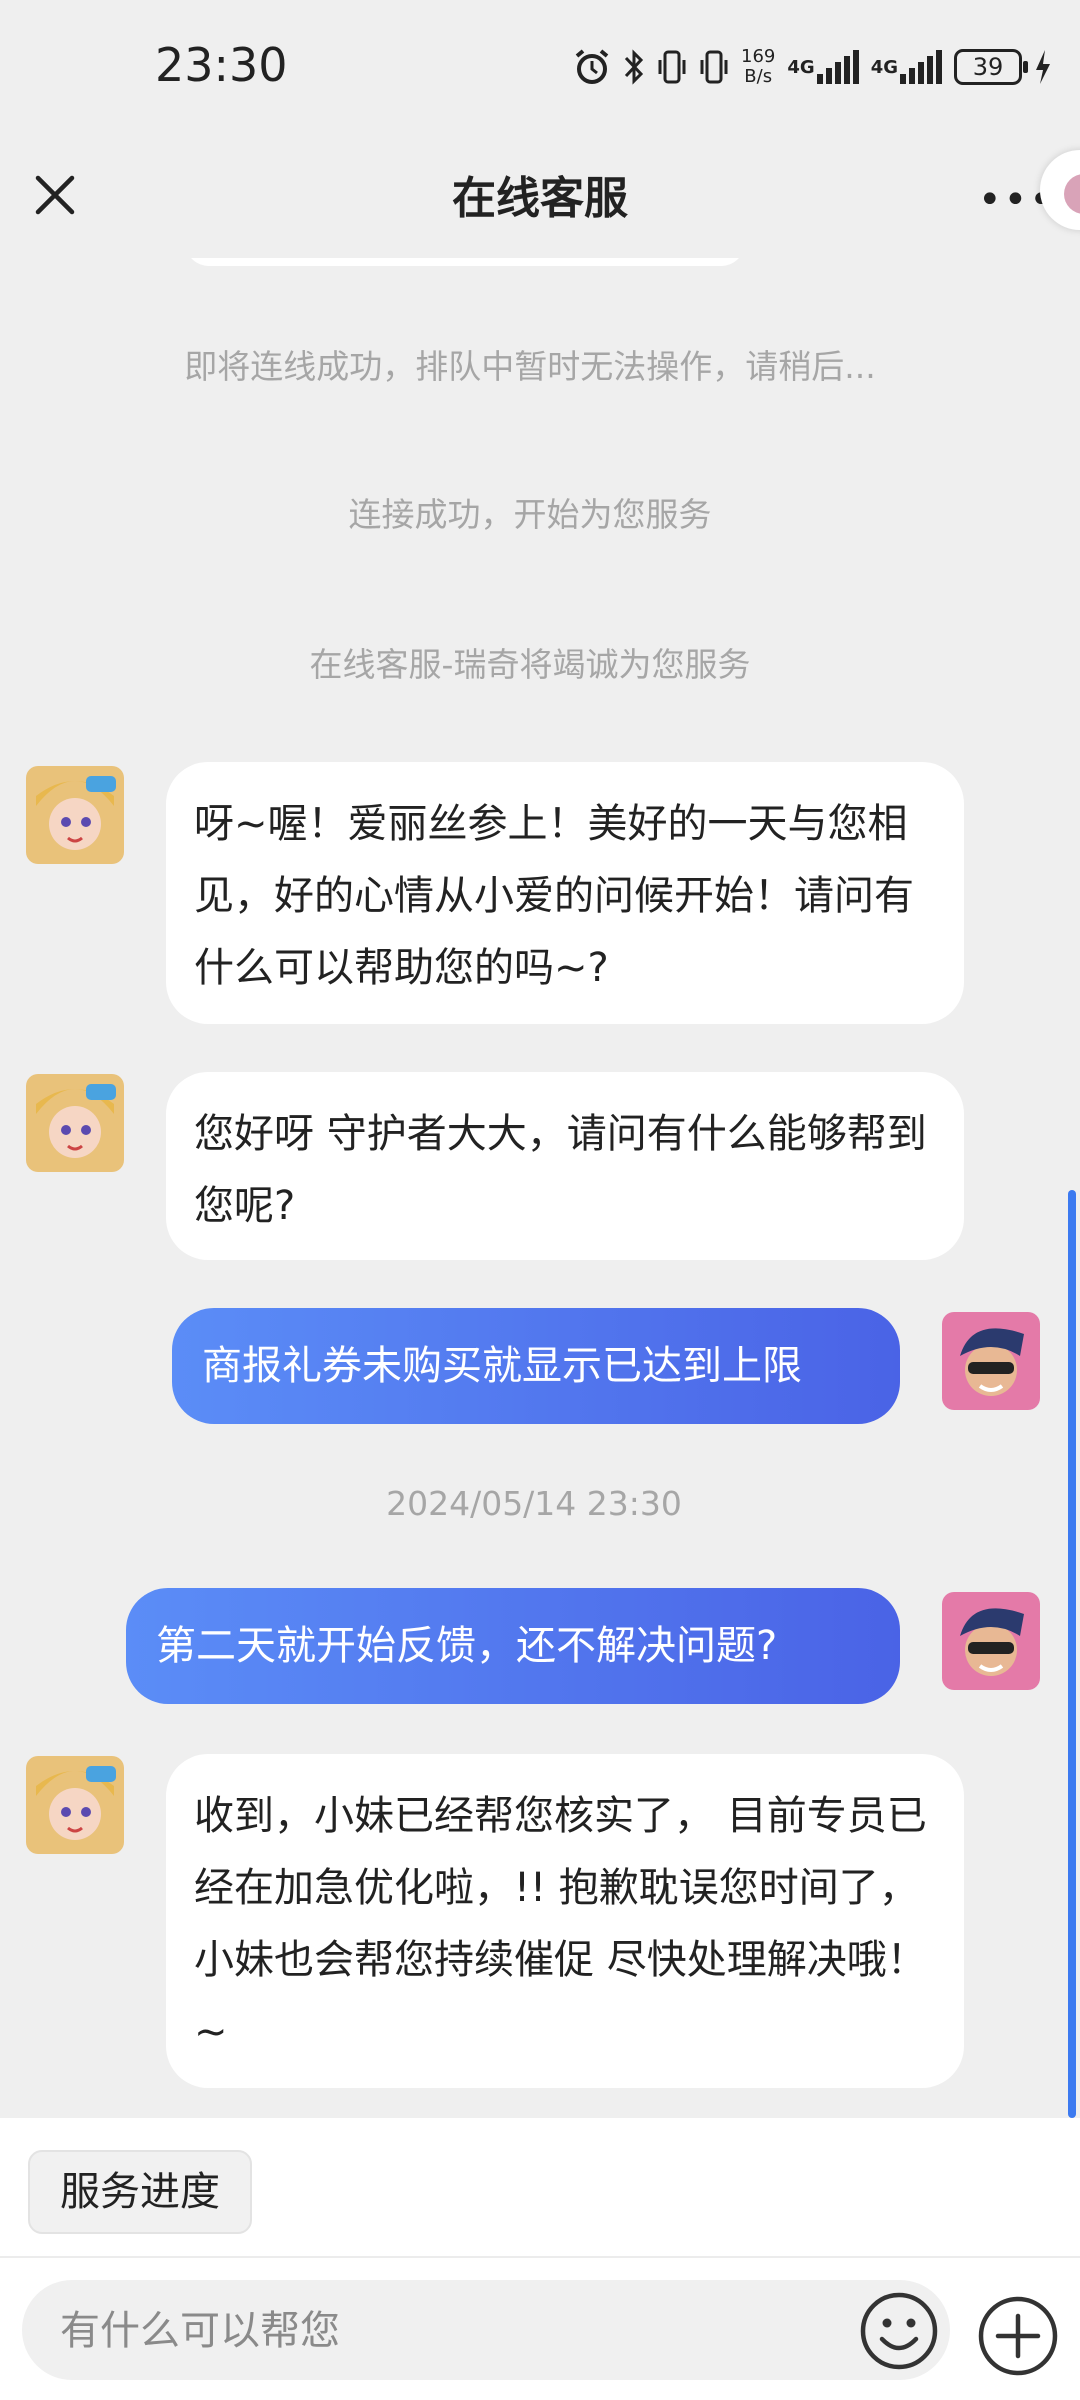 The height and width of the screenshot is (2400, 1080). I want to click on agent-message-bubble: 您好呀 守护者大大，请问有什么能够帮到您呢?, so click(565, 1166).